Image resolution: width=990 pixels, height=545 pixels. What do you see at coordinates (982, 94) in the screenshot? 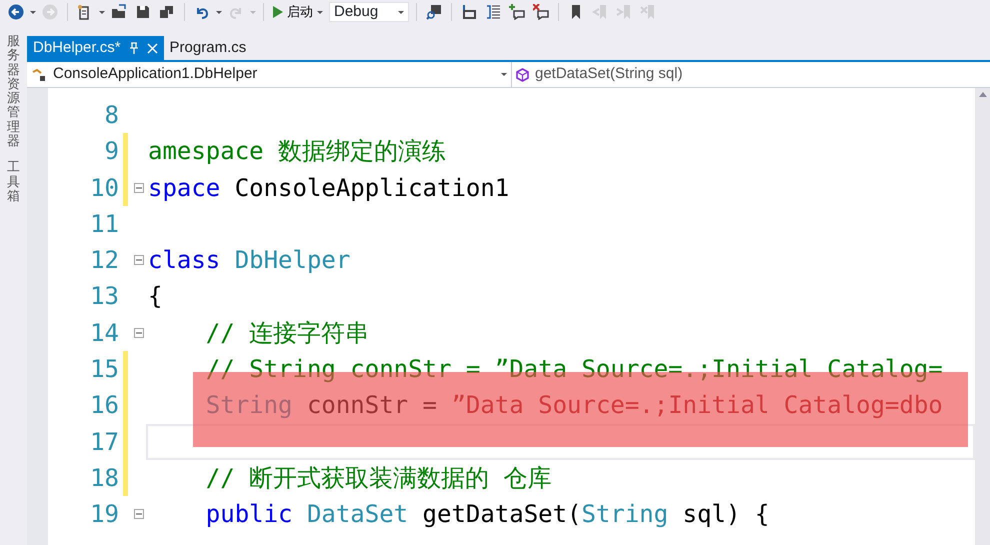
I see `scroll-up-icon` at bounding box center [982, 94].